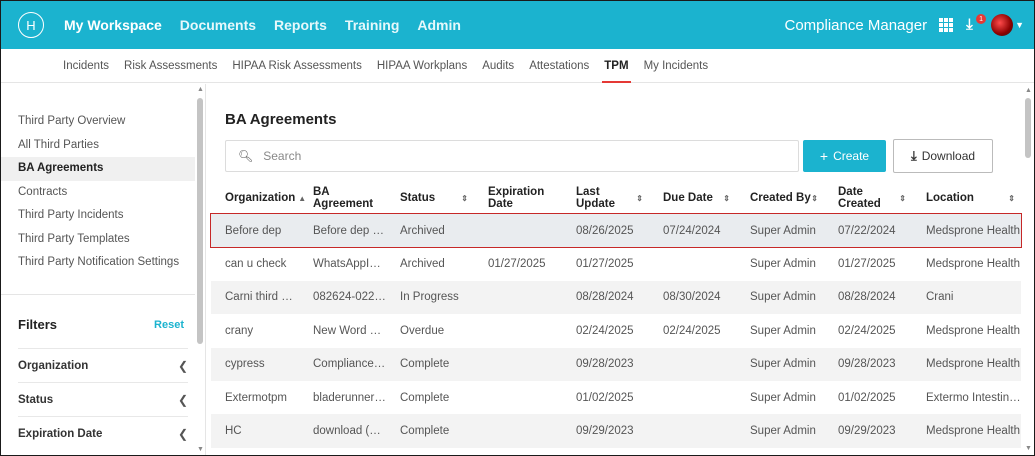 This screenshot has height=456, width=1035. What do you see at coordinates (616, 66) in the screenshot?
I see `tab-tpm: TPM` at bounding box center [616, 66].